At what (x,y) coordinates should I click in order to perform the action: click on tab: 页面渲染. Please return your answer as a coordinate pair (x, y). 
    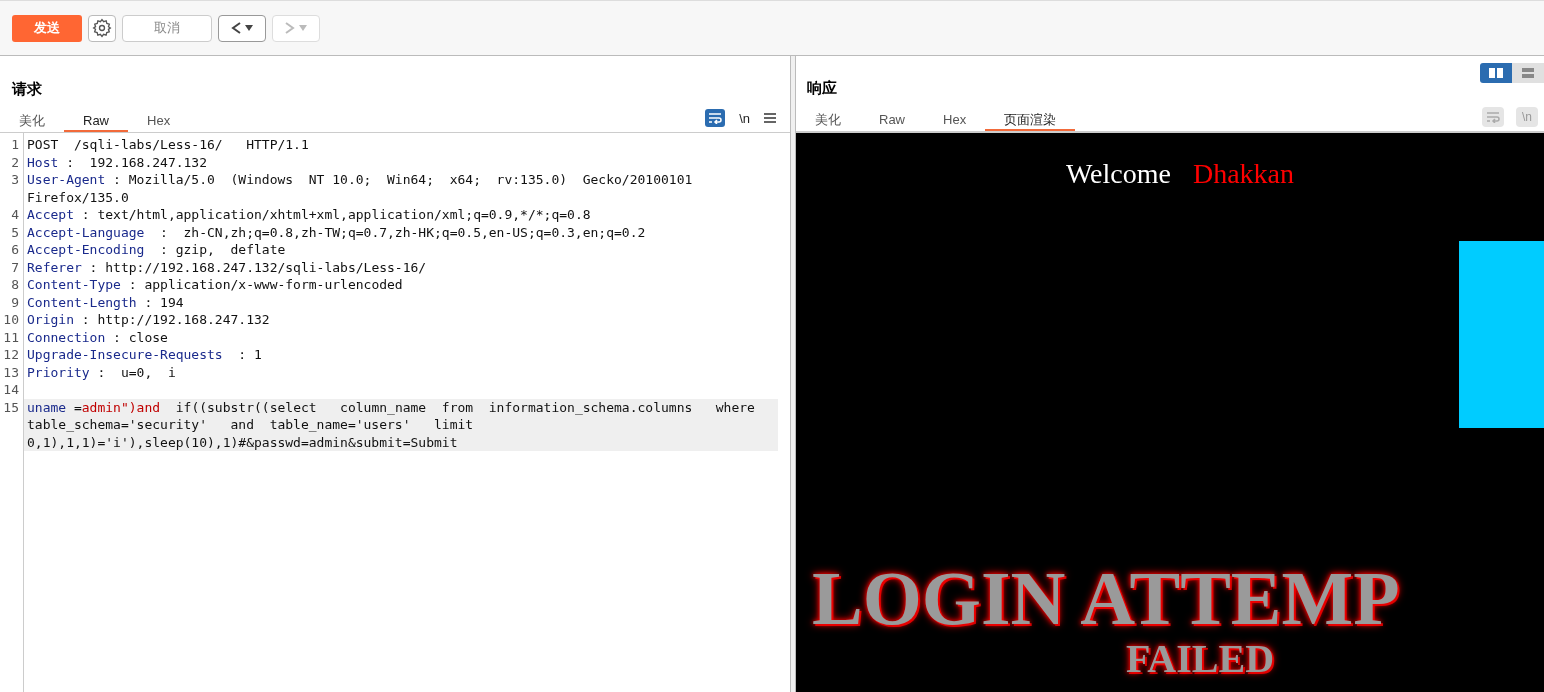
    Looking at the image, I should click on (1030, 121).